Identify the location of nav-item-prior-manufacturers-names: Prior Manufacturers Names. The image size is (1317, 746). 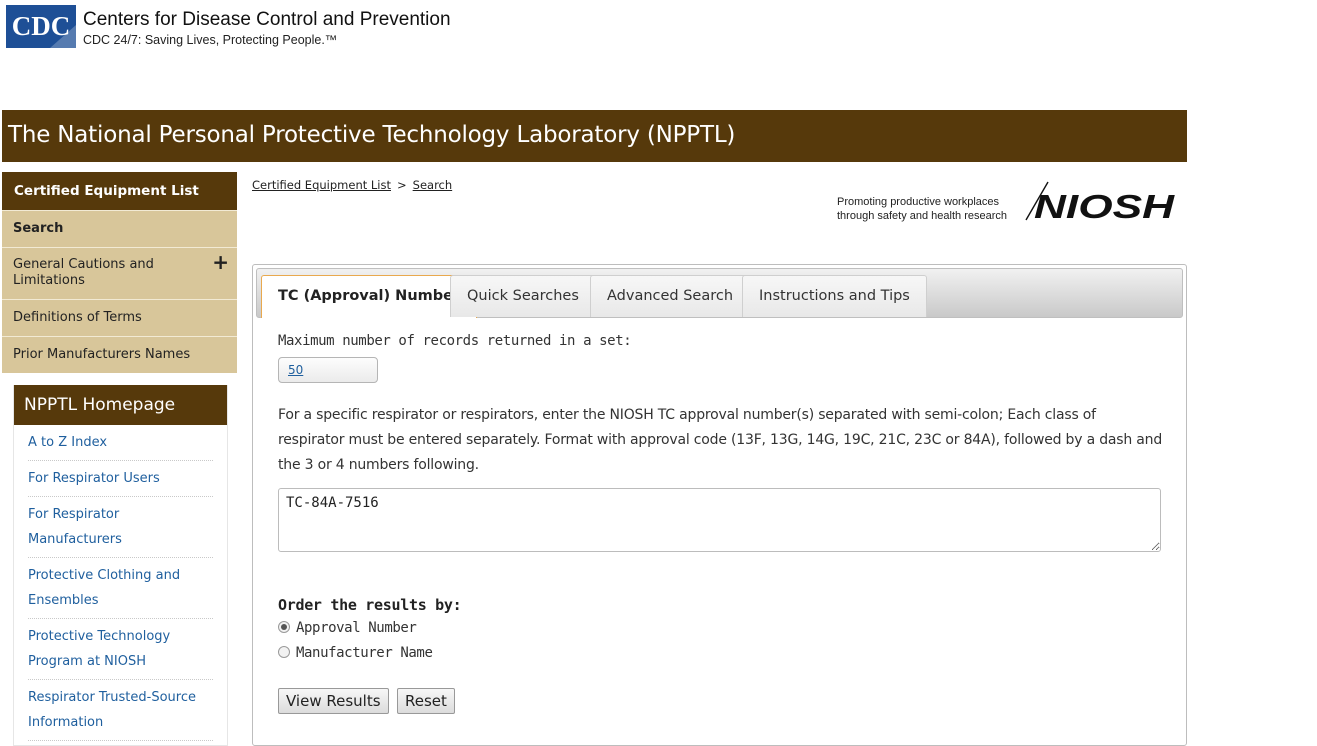
(119, 354).